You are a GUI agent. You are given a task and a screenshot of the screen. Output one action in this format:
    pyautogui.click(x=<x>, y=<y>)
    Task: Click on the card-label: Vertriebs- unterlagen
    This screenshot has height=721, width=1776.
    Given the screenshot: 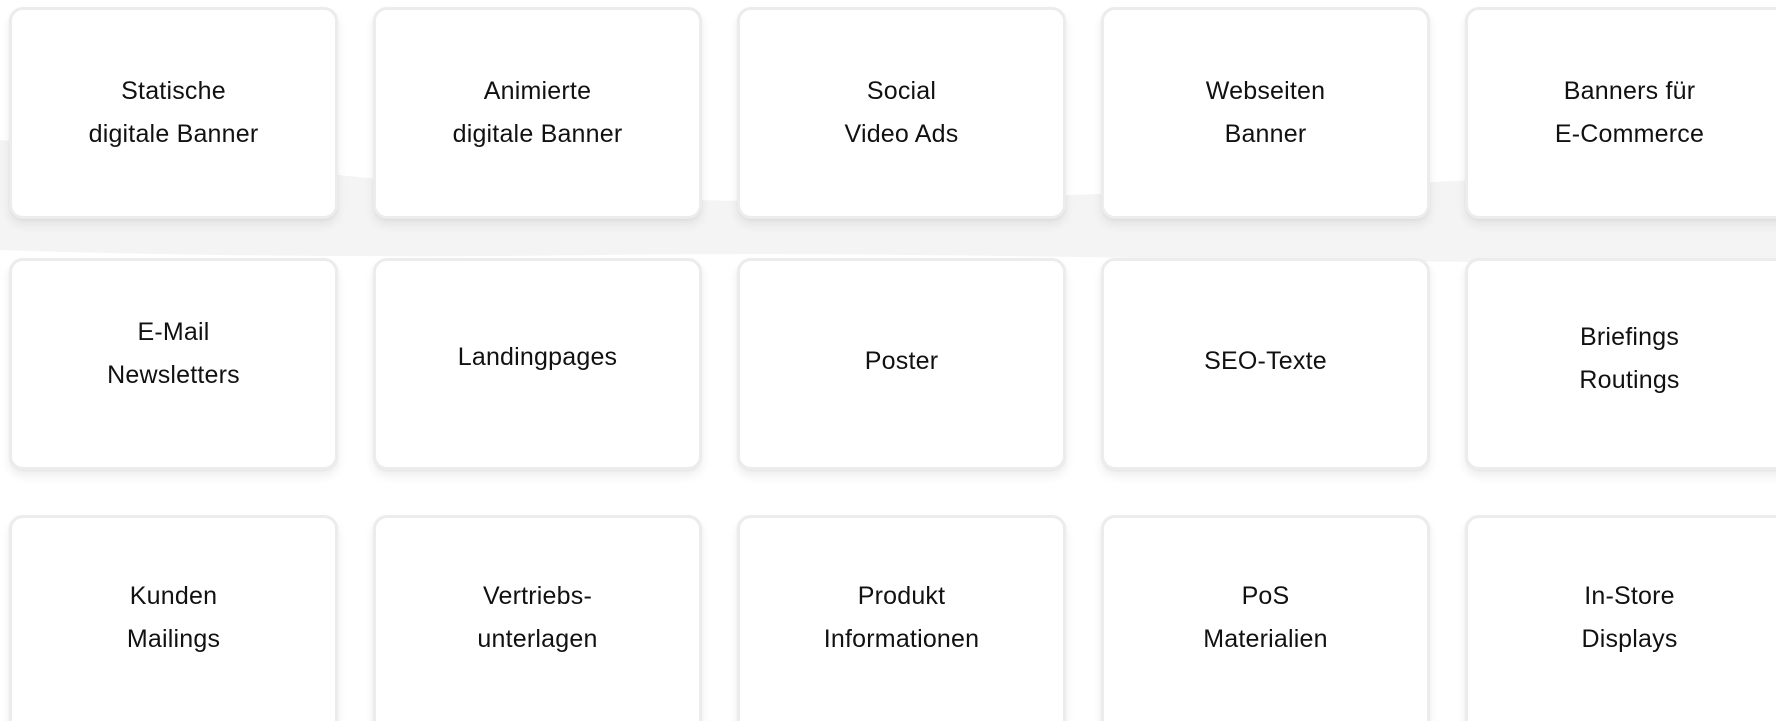 What is the action you would take?
    pyautogui.click(x=537, y=618)
    